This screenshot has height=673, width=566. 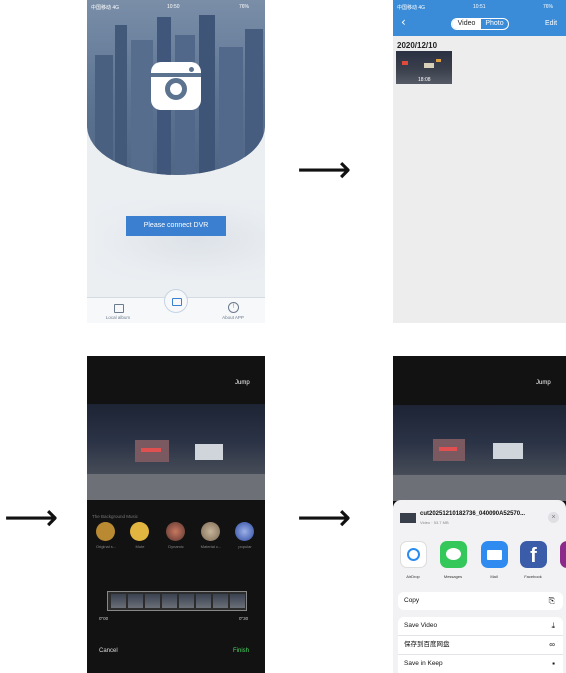 What do you see at coordinates (413, 554) in the screenshot?
I see `airdrop-icon` at bounding box center [413, 554].